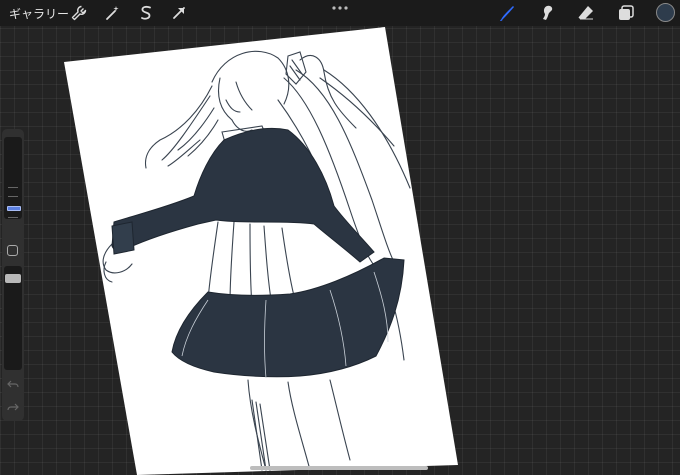 Image resolution: width=680 pixels, height=475 pixels. What do you see at coordinates (13, 407) in the screenshot?
I see `redo-icon` at bounding box center [13, 407].